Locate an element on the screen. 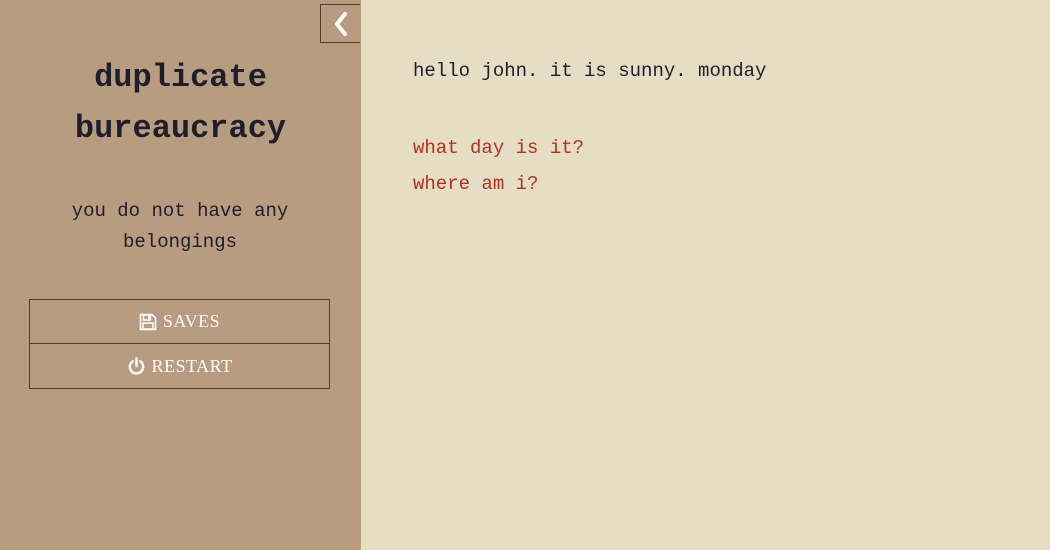  chevron-left-icon is located at coordinates (341, 24).